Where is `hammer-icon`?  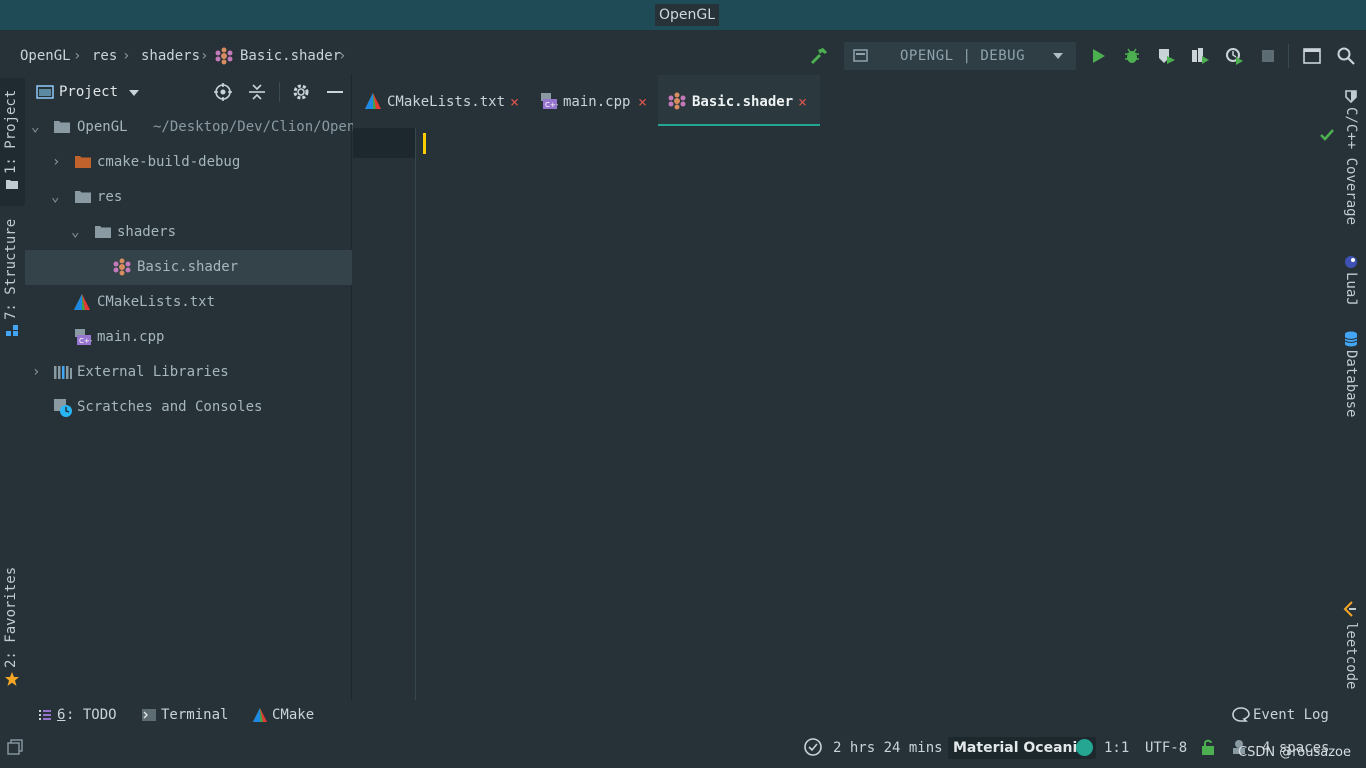
hammer-icon is located at coordinates (819, 56).